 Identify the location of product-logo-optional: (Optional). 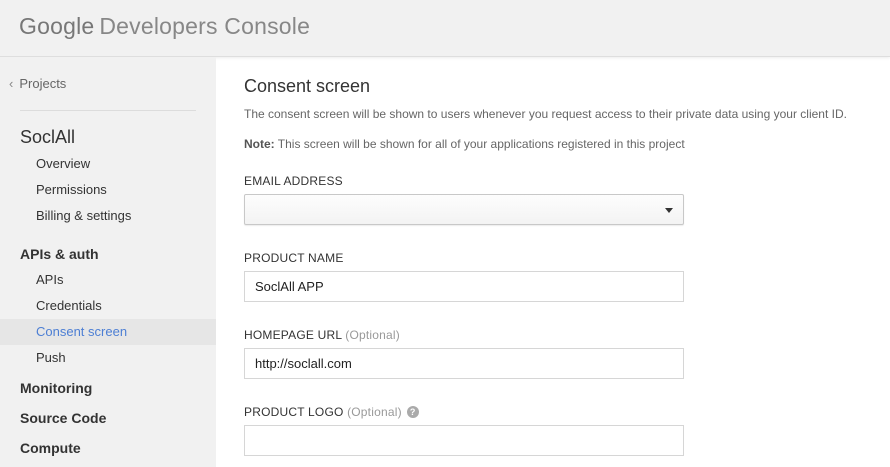
(374, 412).